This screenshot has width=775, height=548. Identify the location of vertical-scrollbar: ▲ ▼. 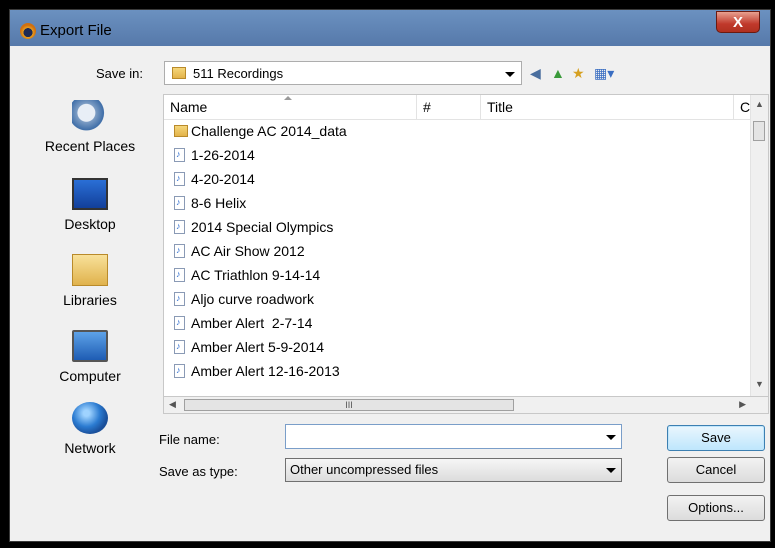
(759, 254).